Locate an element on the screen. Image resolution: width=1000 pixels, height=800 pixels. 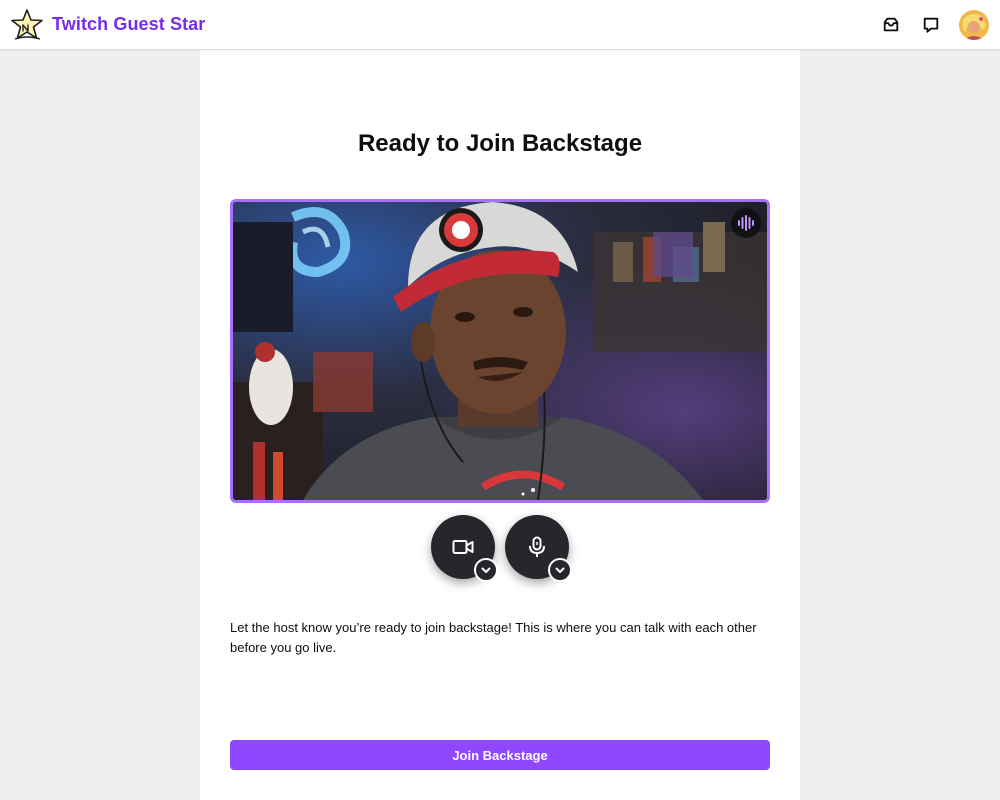
media-controls is located at coordinates (500, 550).